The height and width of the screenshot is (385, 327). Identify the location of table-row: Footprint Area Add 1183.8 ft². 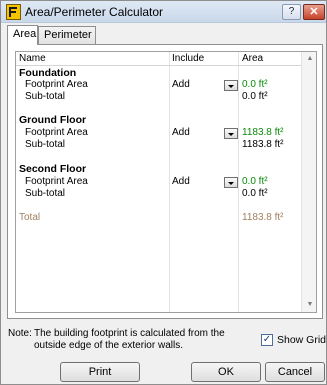
(158, 133).